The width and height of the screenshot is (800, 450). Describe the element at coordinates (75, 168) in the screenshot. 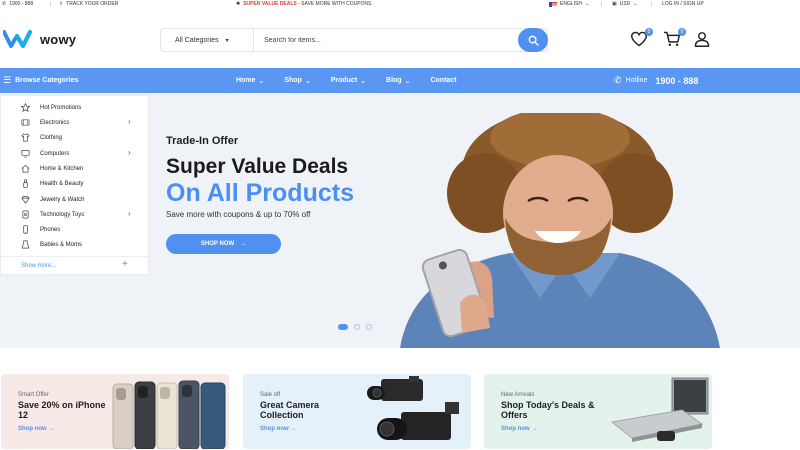

I see `category-item-home-kitchen: Home & Kitchen` at that location.